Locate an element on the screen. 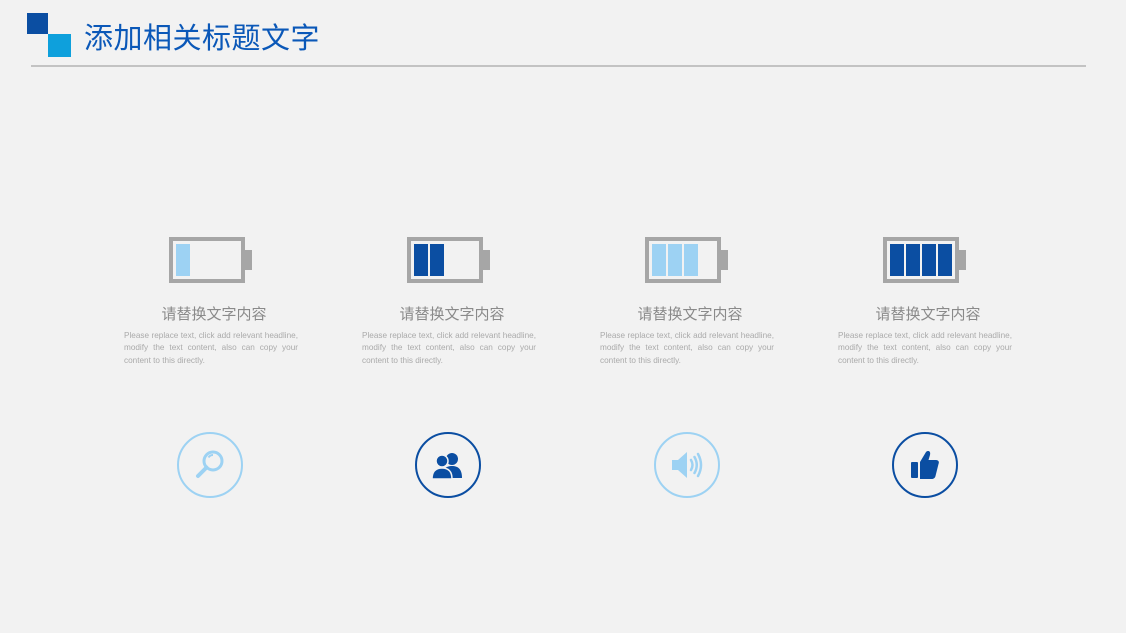  header-divider is located at coordinates (558, 66).